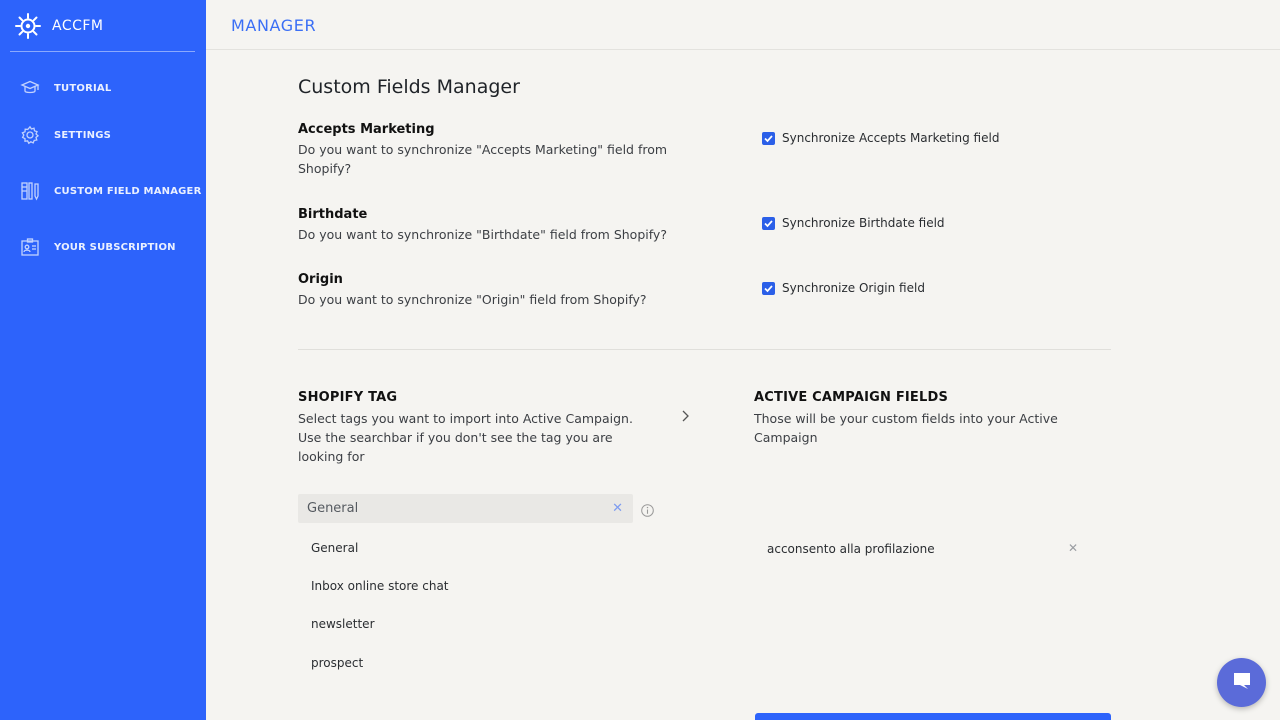  Describe the element at coordinates (78, 26) in the screenshot. I see `brand-name: ACCFM` at that location.